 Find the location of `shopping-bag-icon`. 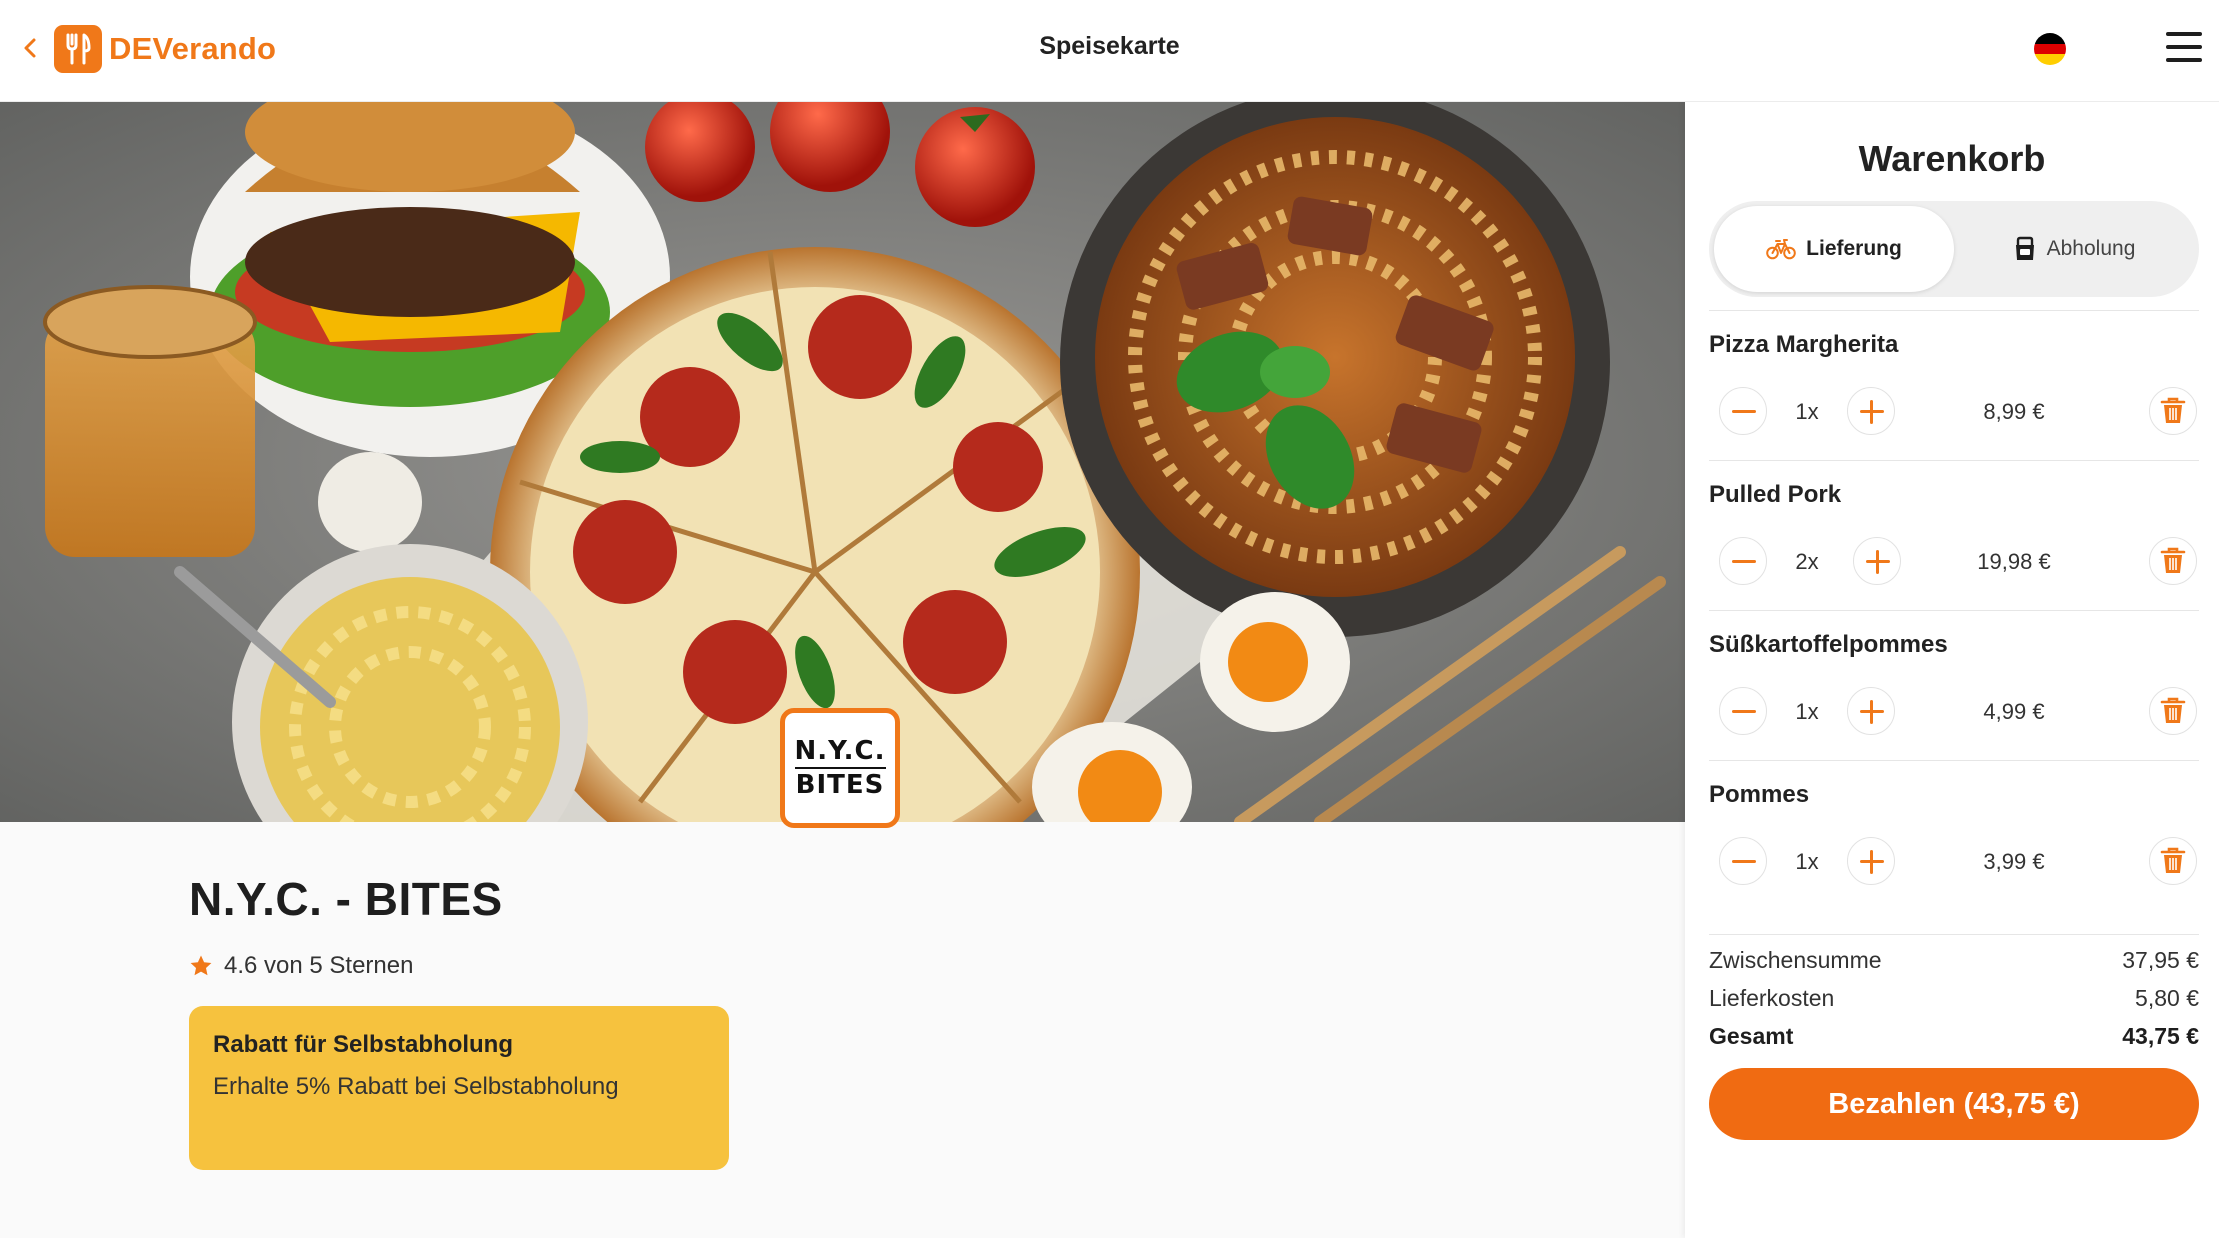

shopping-bag-icon is located at coordinates (2024, 248).